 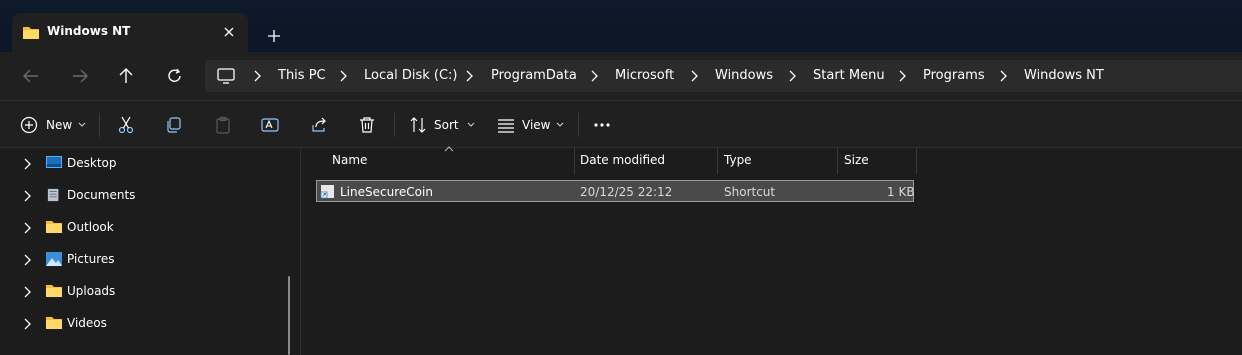 What do you see at coordinates (644, 75) in the screenshot?
I see `breadcrumb-microsoft: Microsoft` at bounding box center [644, 75].